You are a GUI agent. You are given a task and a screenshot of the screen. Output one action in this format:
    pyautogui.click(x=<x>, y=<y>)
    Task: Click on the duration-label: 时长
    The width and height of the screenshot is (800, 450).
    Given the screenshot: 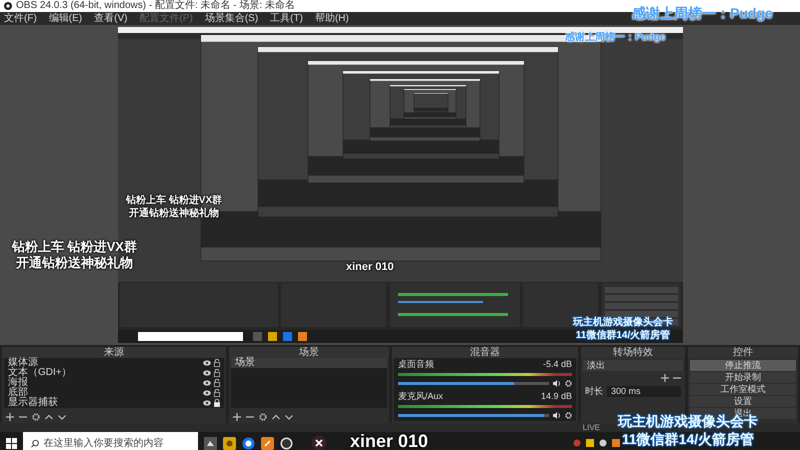 What is the action you would take?
    pyautogui.click(x=594, y=391)
    